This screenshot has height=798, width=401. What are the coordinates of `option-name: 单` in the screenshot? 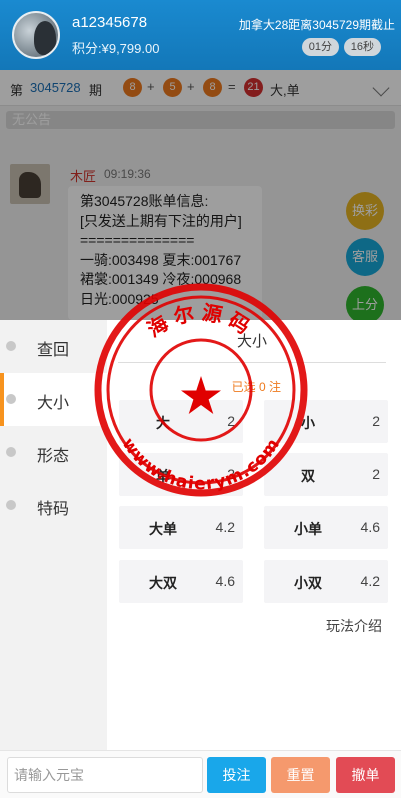 It's located at (163, 476).